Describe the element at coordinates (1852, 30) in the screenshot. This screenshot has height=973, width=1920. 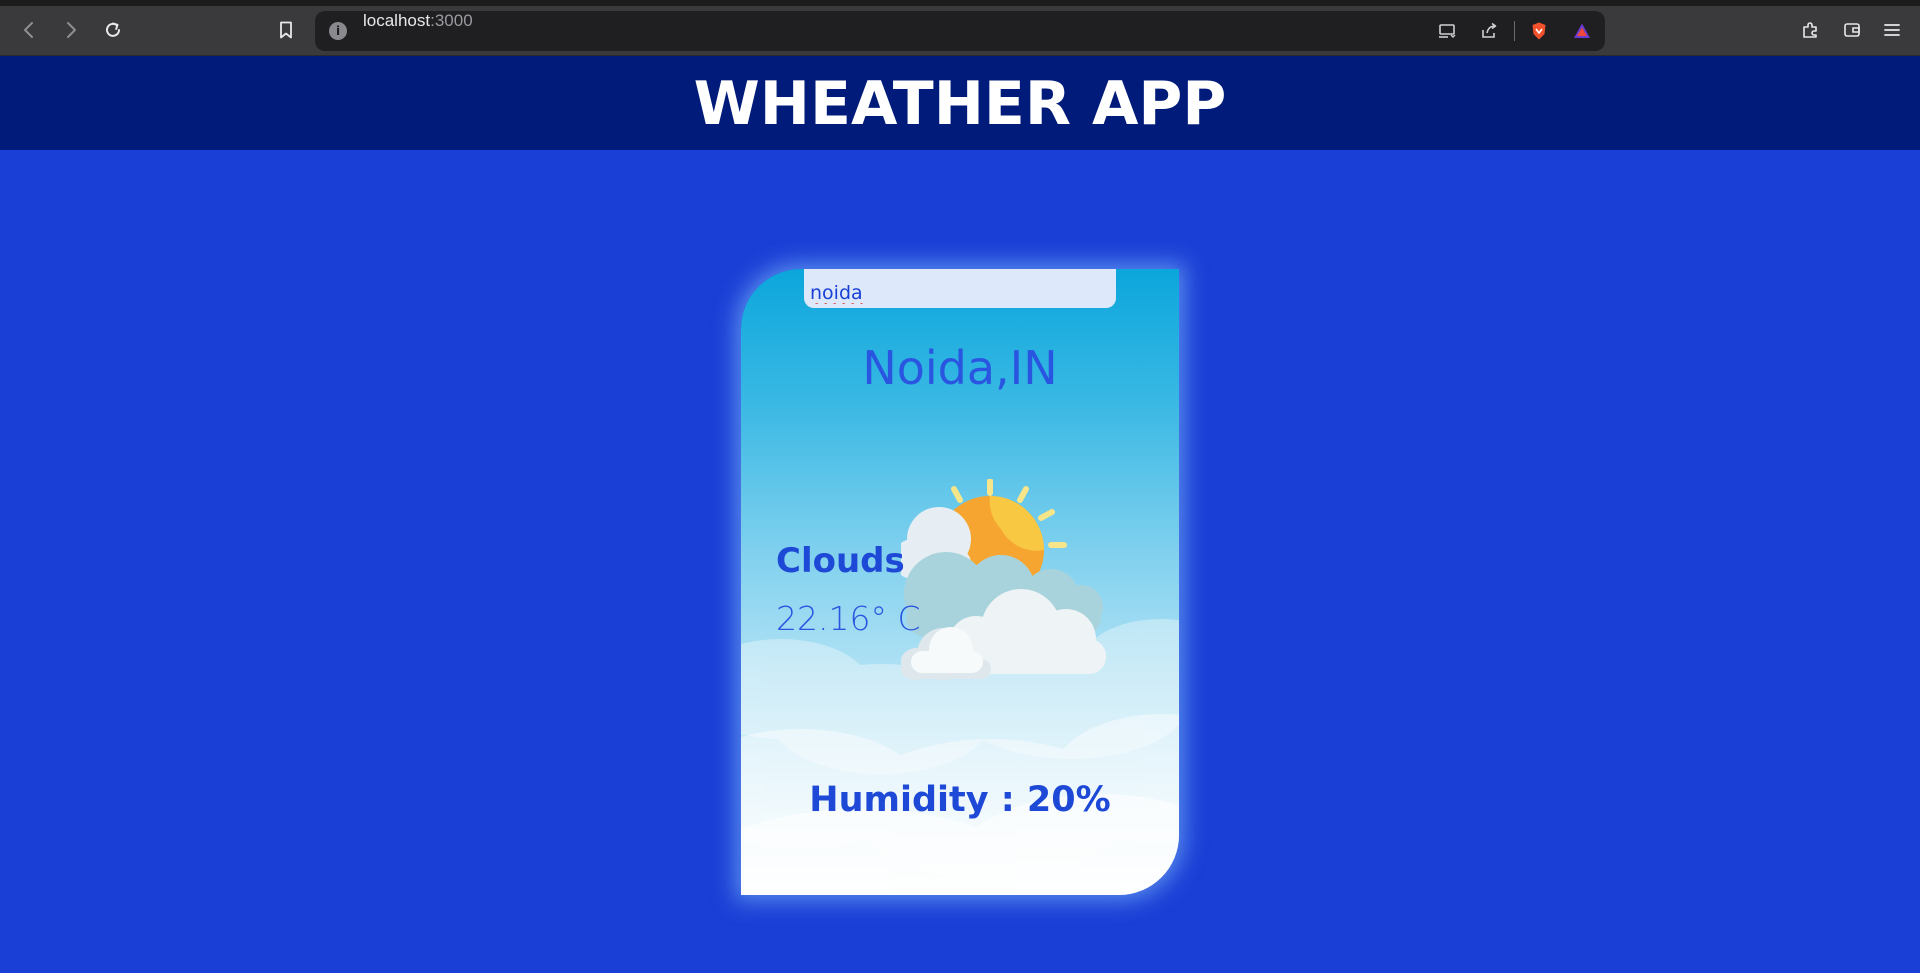
I see `wallet-icon` at that location.